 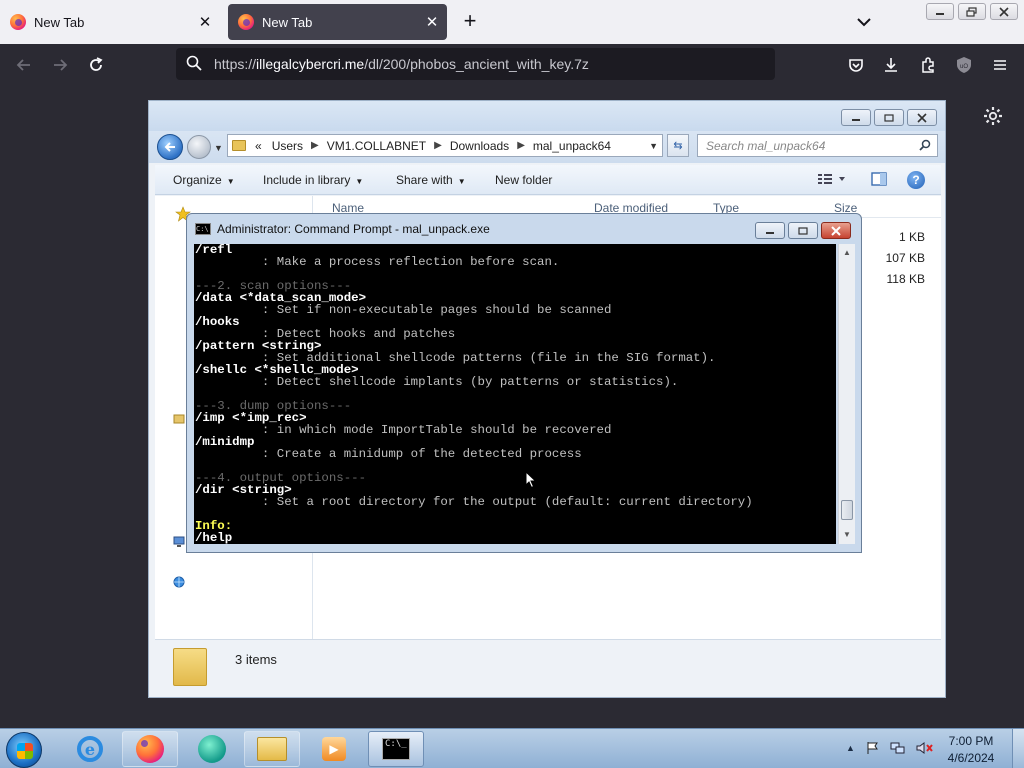 I want to click on browser-tab-bar: New Tab ✕ New Tab ✕ +, so click(x=512, y=22).